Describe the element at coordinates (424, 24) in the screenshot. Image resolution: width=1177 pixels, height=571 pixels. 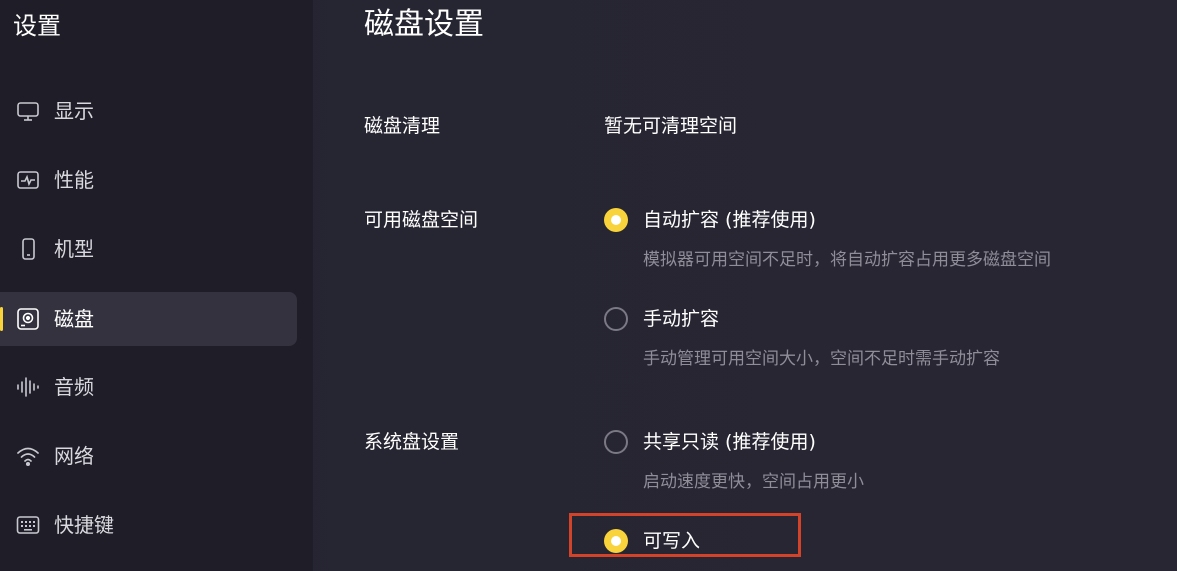
I see `page-title: 磁盘设置` at that location.